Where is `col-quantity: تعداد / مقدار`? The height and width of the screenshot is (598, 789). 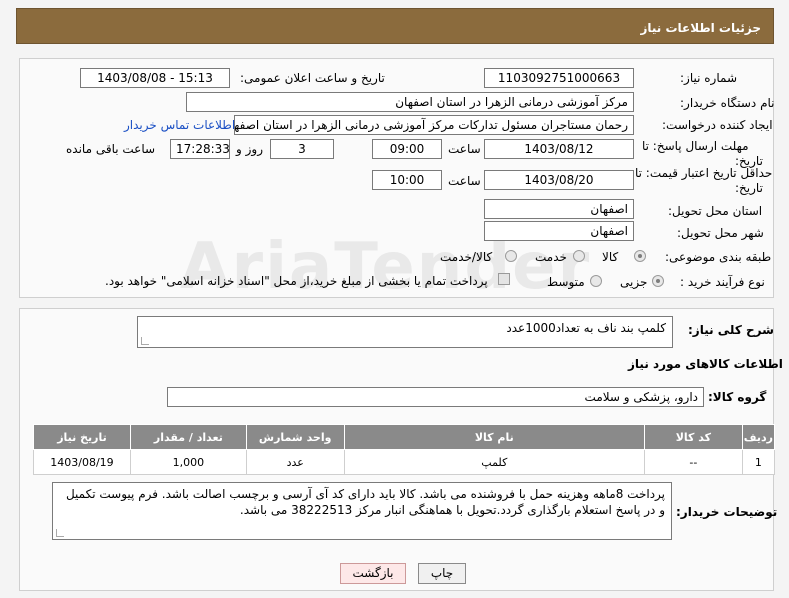
col-quantity: تعداد / مقدار is located at coordinates (188, 437).